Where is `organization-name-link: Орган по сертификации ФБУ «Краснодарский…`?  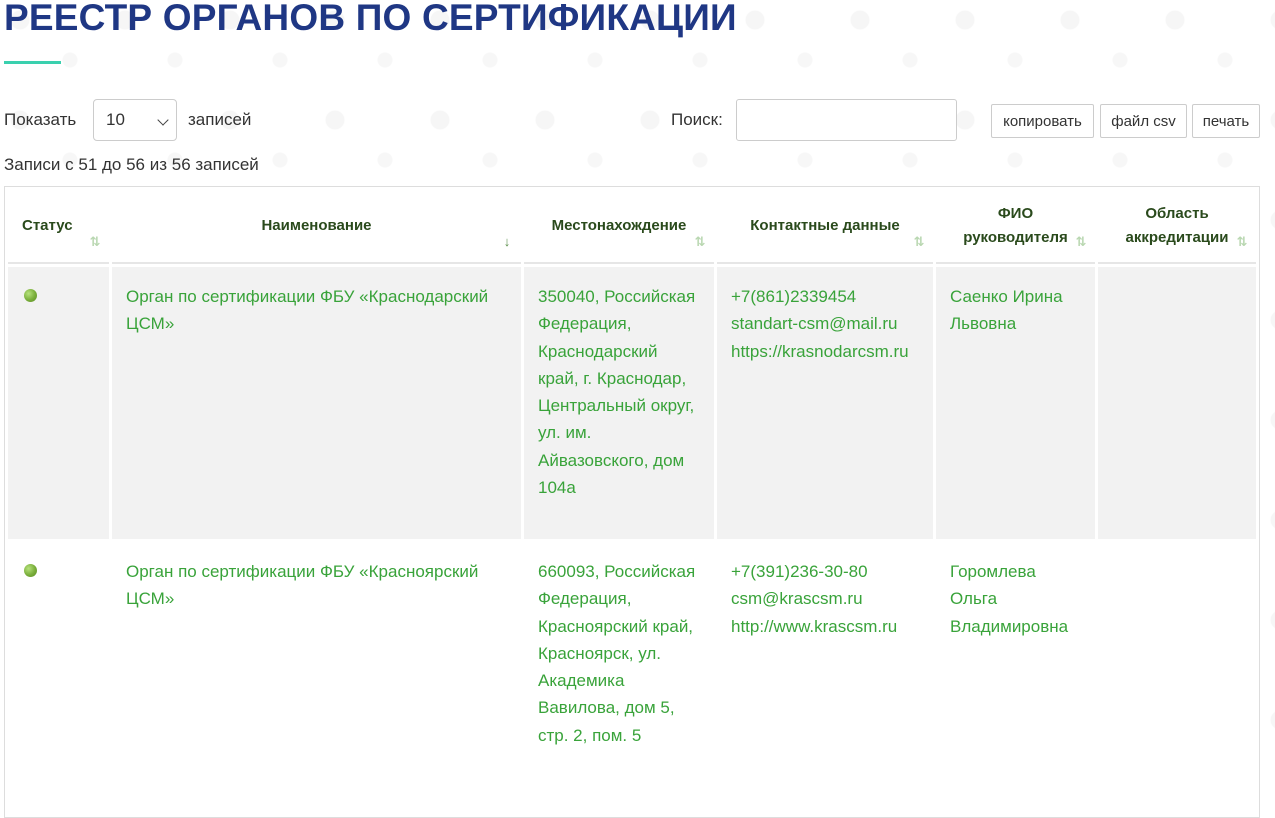 organization-name-link: Орган по сертификации ФБУ «Краснодарский… is located at coordinates (307, 310).